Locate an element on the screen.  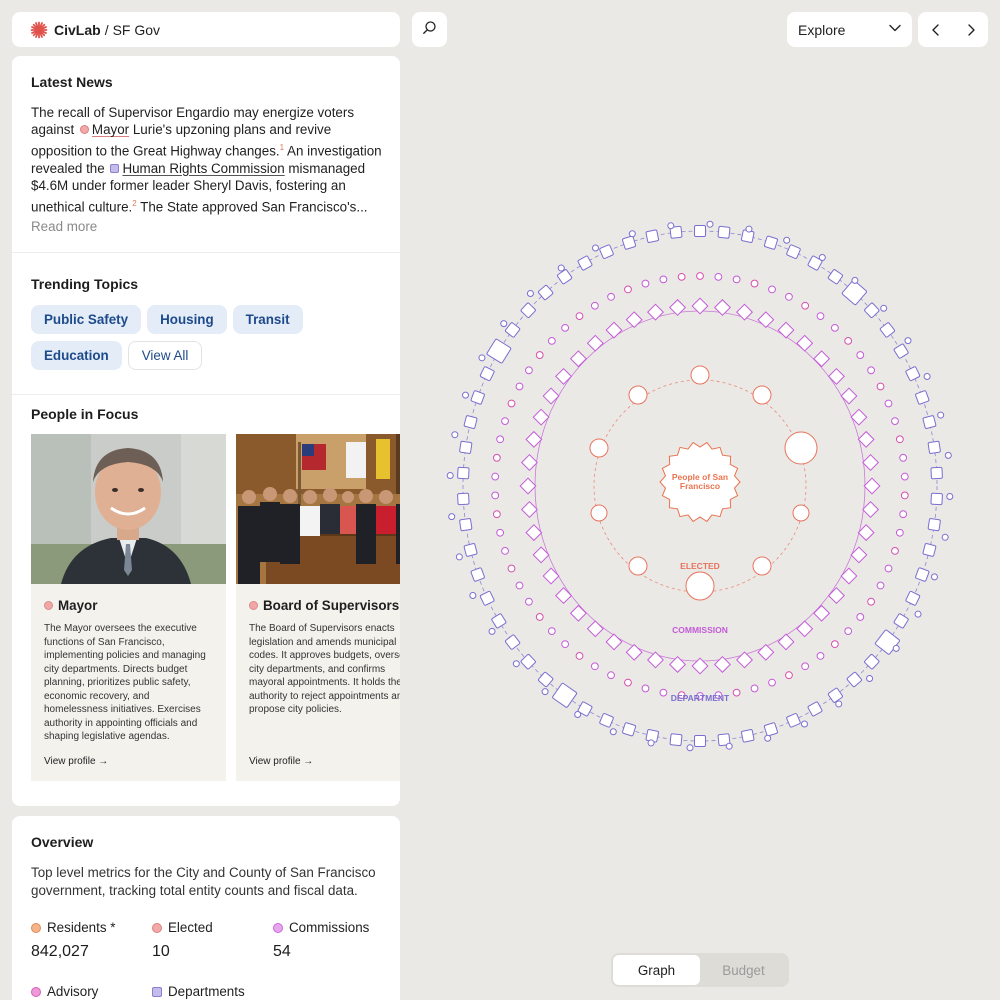
breadcrumb-context: SF Gov is located at coordinates (136, 30).